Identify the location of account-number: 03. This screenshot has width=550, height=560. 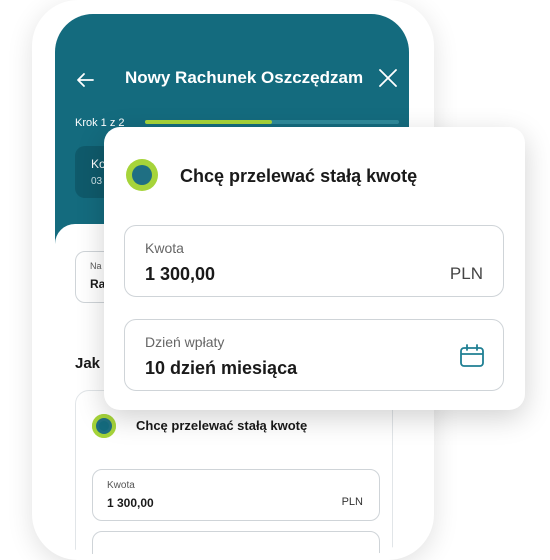
(97, 181).